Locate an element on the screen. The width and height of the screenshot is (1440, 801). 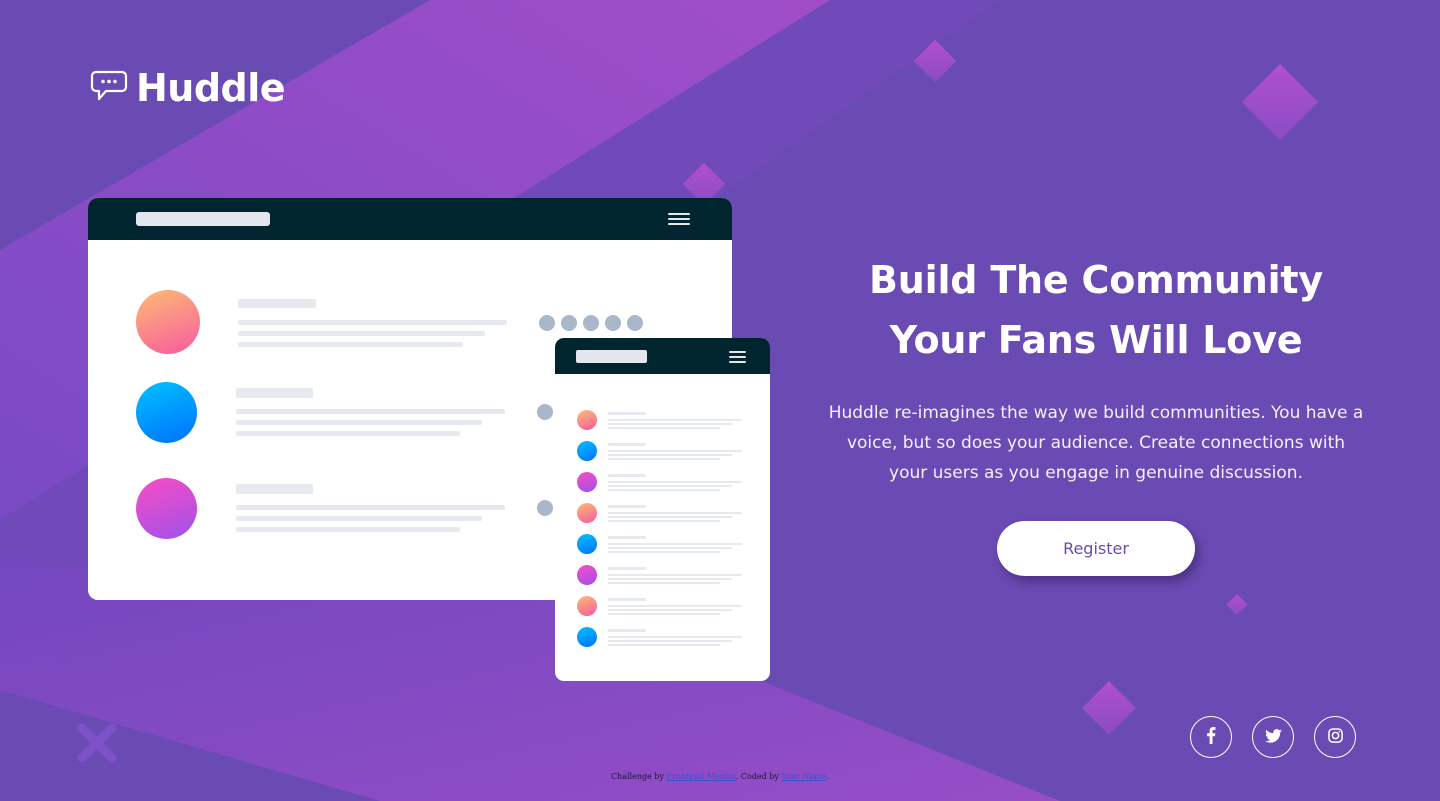
brand-logo: Huddle is located at coordinates (188, 88).